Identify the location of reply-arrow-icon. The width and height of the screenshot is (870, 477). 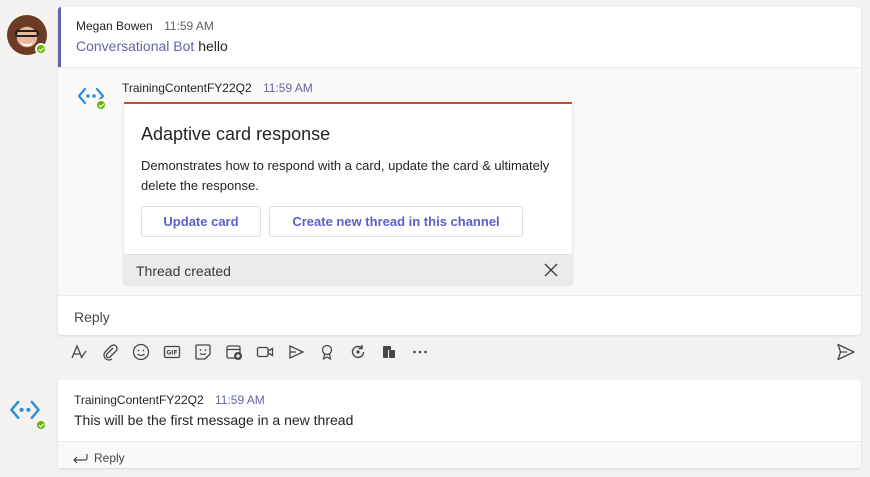
(80, 458).